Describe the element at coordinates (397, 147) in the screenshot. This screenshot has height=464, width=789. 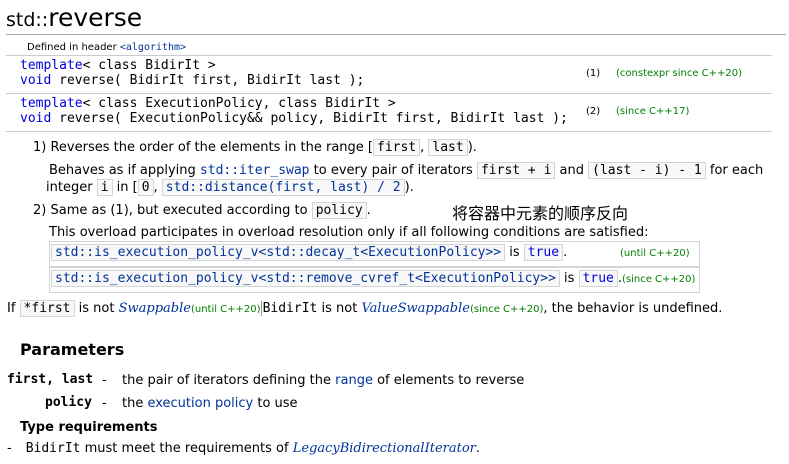
I see `code-first: first` at that location.